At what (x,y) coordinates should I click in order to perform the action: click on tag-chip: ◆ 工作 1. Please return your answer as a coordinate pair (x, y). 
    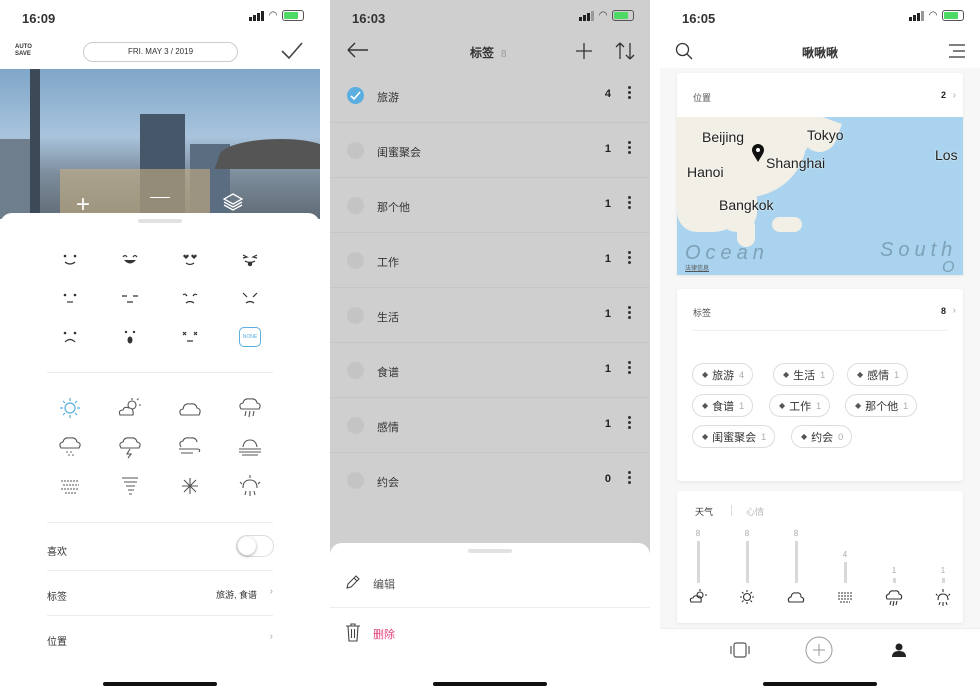
    Looking at the image, I should click on (800, 405).